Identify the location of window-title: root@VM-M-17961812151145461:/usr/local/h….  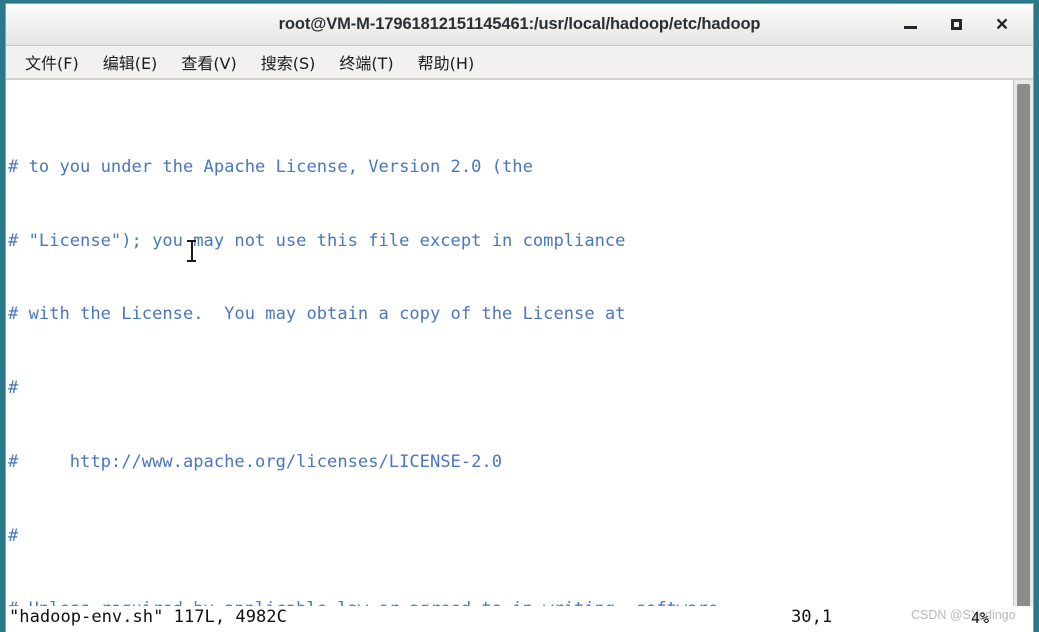
(519, 24).